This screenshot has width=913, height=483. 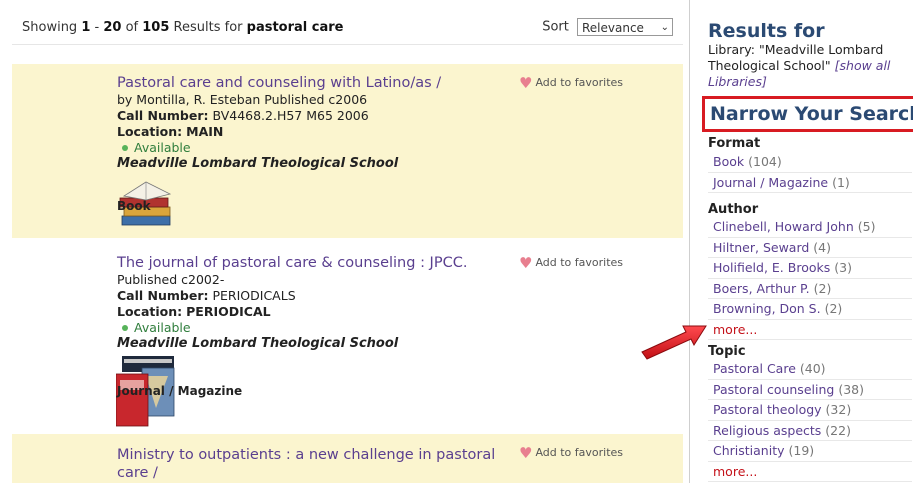 I want to click on record-byline: Published c2002-, so click(x=171, y=279).